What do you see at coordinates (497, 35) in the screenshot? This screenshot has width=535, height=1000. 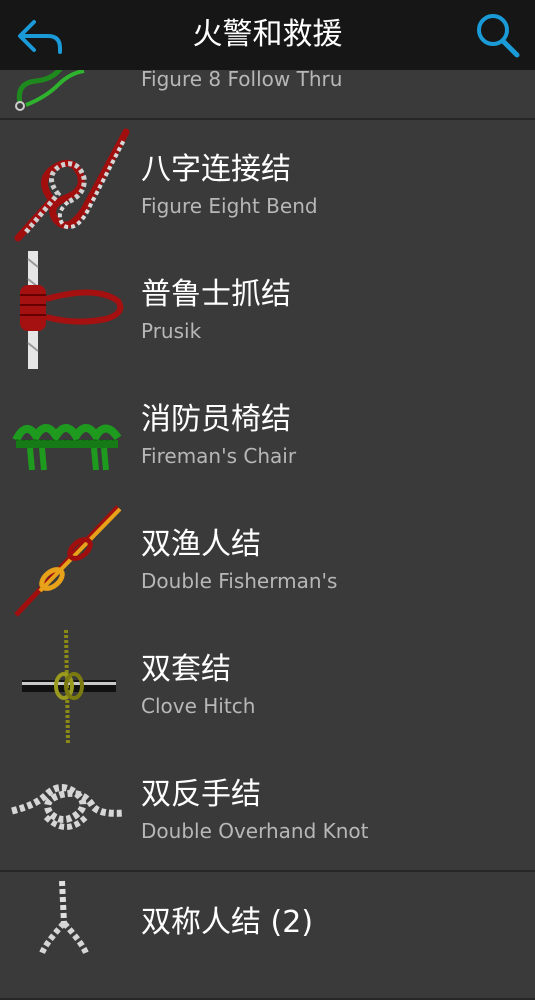 I see `search-icon` at bounding box center [497, 35].